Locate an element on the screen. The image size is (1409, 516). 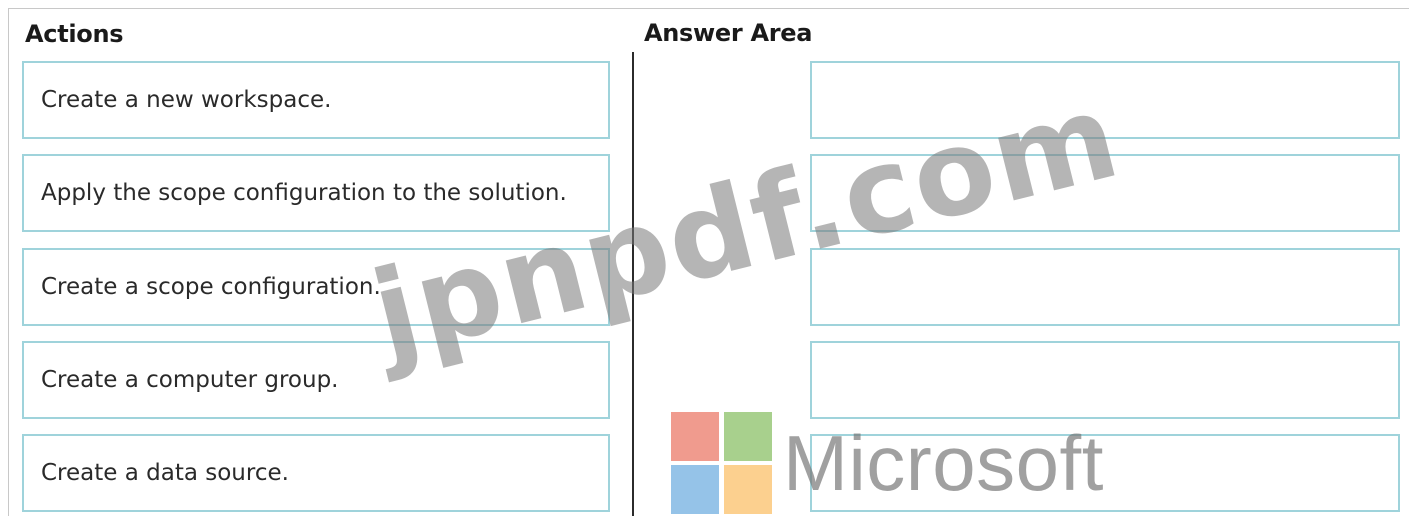
action-label: Create a scope configuration. is located at coordinates (211, 287).